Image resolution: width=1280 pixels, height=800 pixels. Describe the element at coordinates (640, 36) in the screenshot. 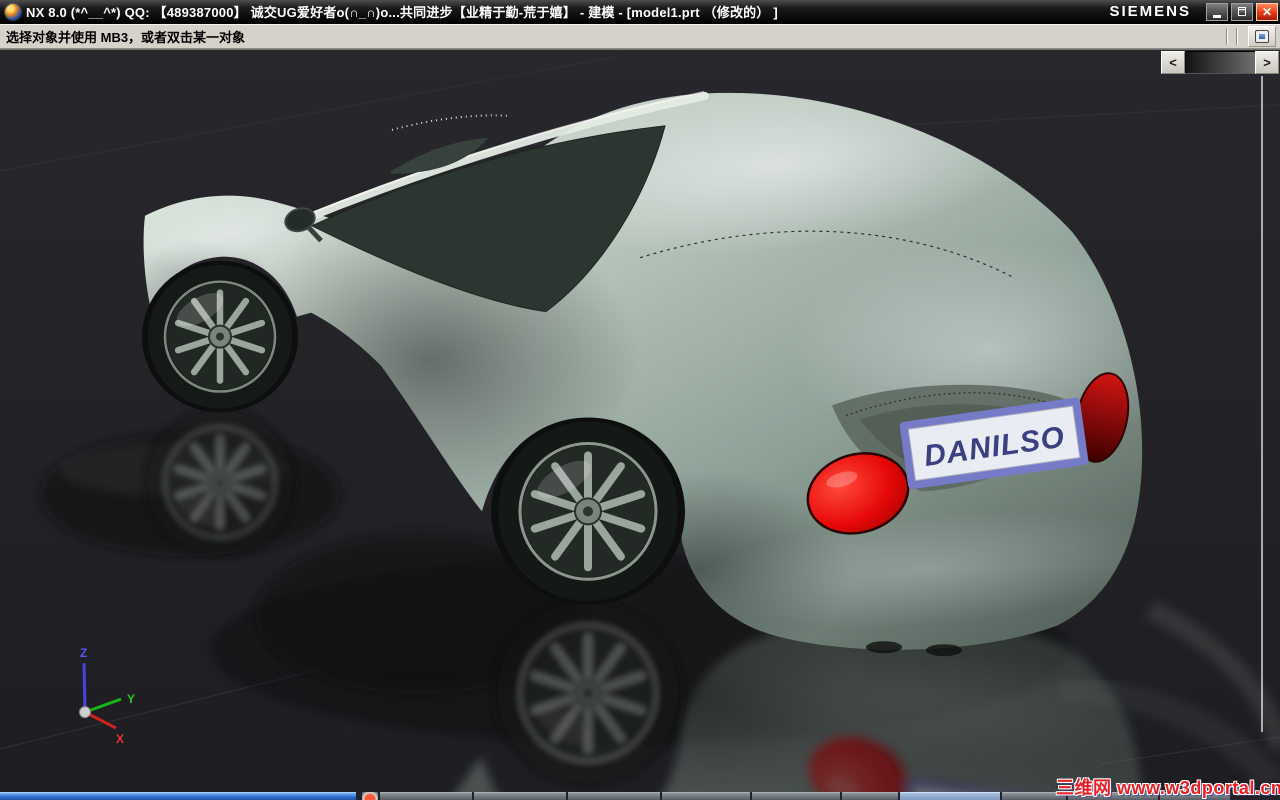

I see `status-bar: 选择对象并使用 MB3，或者双击某一对象` at that location.